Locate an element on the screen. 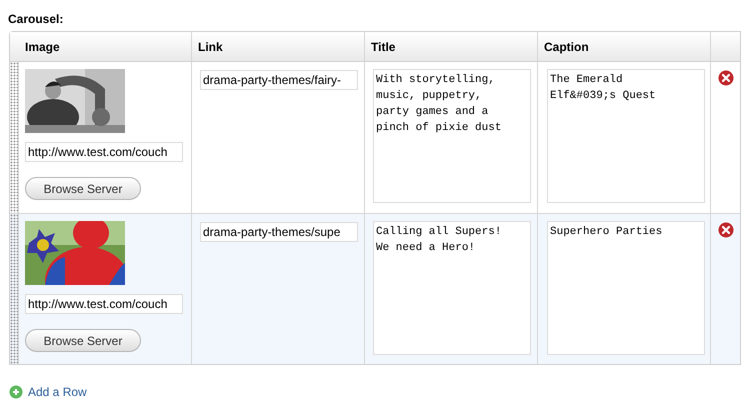 The height and width of the screenshot is (419, 749). title-field: With storytelling, music, puppetry, party games and a pinch of pixie dust is located at coordinates (452, 136).